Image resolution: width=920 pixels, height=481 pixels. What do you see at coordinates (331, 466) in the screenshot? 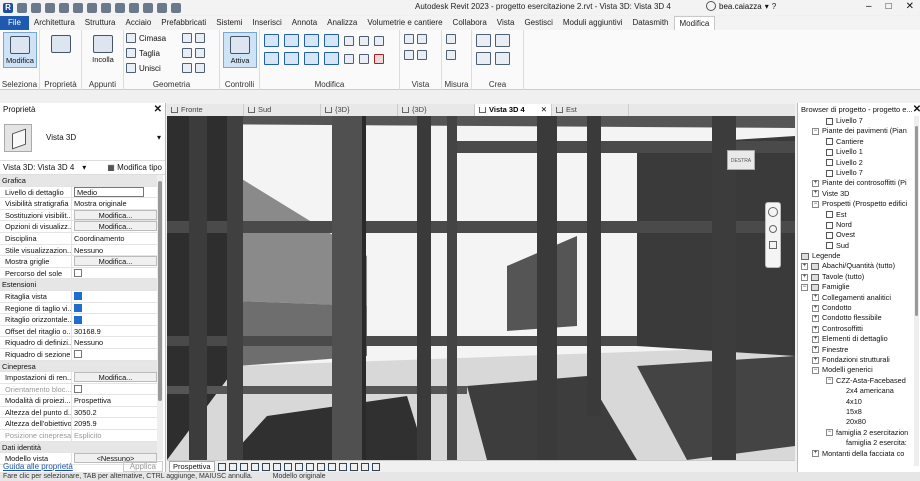
I see `worksharing-icon` at bounding box center [331, 466].